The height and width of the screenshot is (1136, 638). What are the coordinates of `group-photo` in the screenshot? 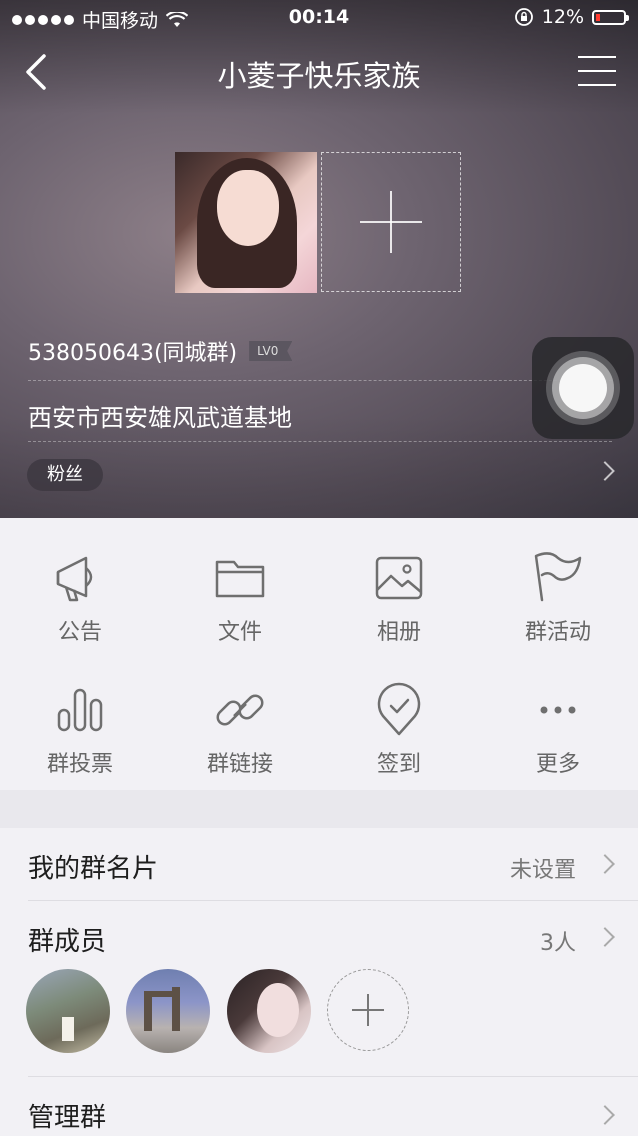 It's located at (246, 222).